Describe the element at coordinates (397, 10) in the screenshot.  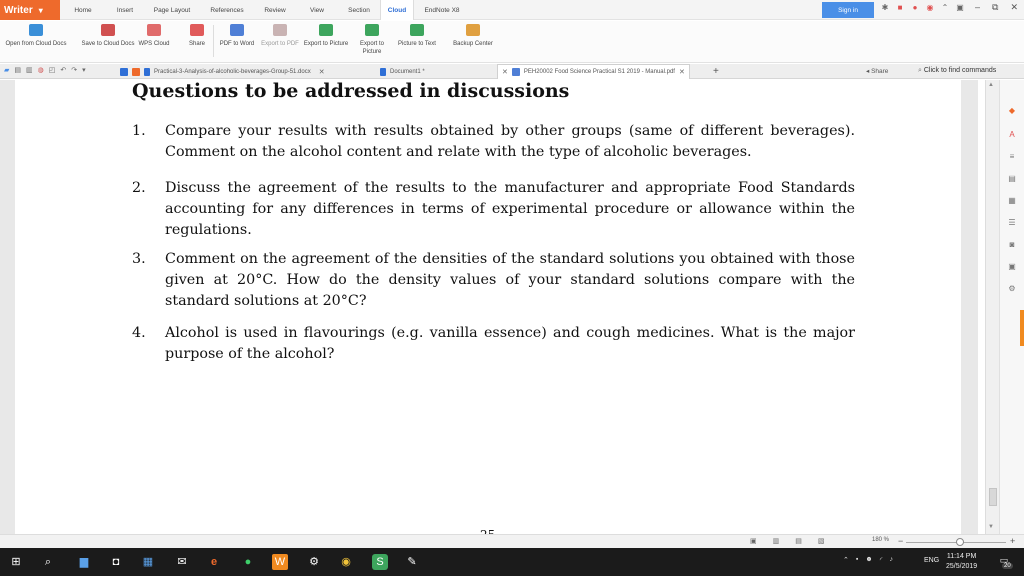
I see `menu-cloud: Cloud` at that location.